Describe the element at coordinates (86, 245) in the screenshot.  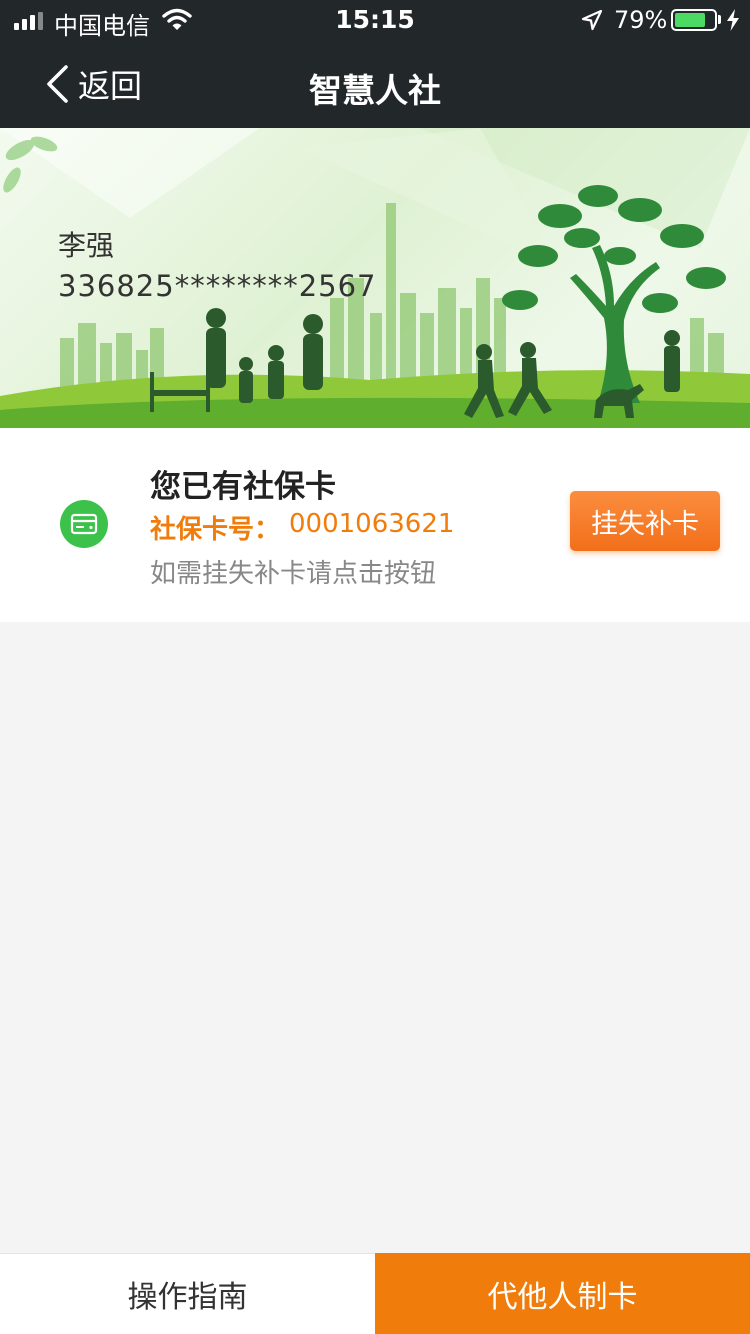
I see `cardholder-name: 李强` at that location.